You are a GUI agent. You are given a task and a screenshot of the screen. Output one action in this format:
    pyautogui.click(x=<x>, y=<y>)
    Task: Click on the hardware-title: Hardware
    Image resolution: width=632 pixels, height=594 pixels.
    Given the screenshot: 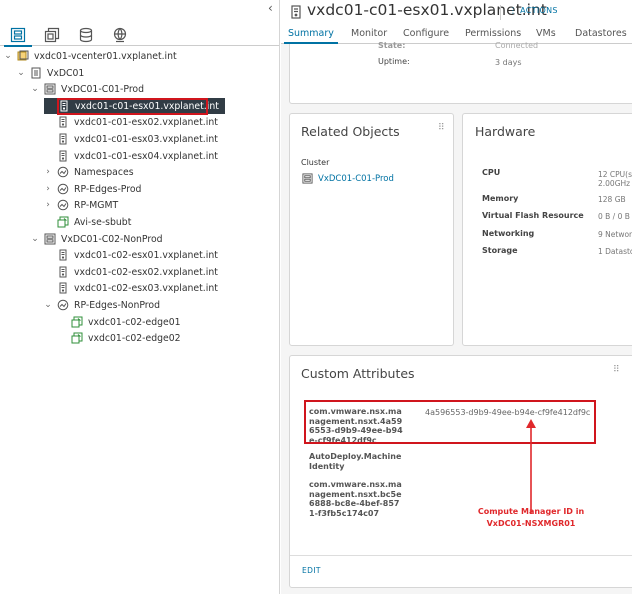 What is the action you would take?
    pyautogui.click(x=505, y=131)
    